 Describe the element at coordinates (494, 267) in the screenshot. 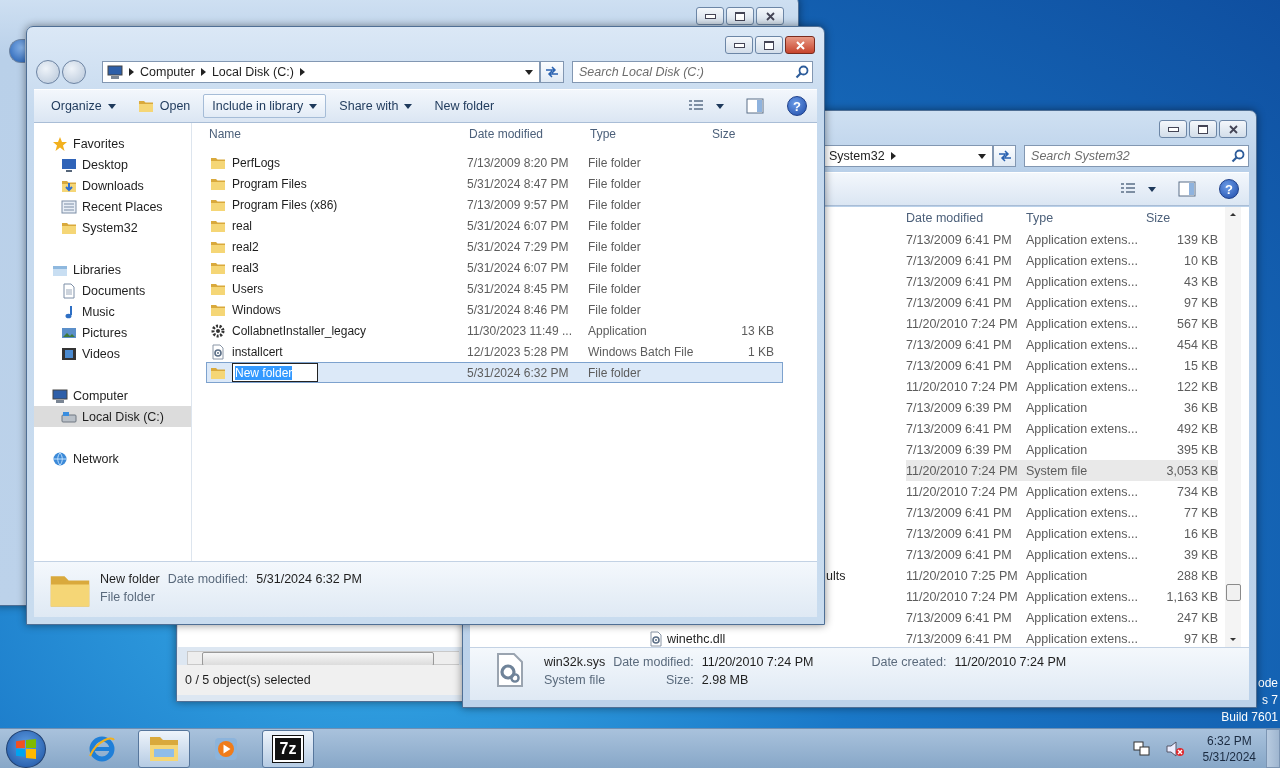

I see `file-row: real3 5/31/2024 6:07 PM File folder` at that location.